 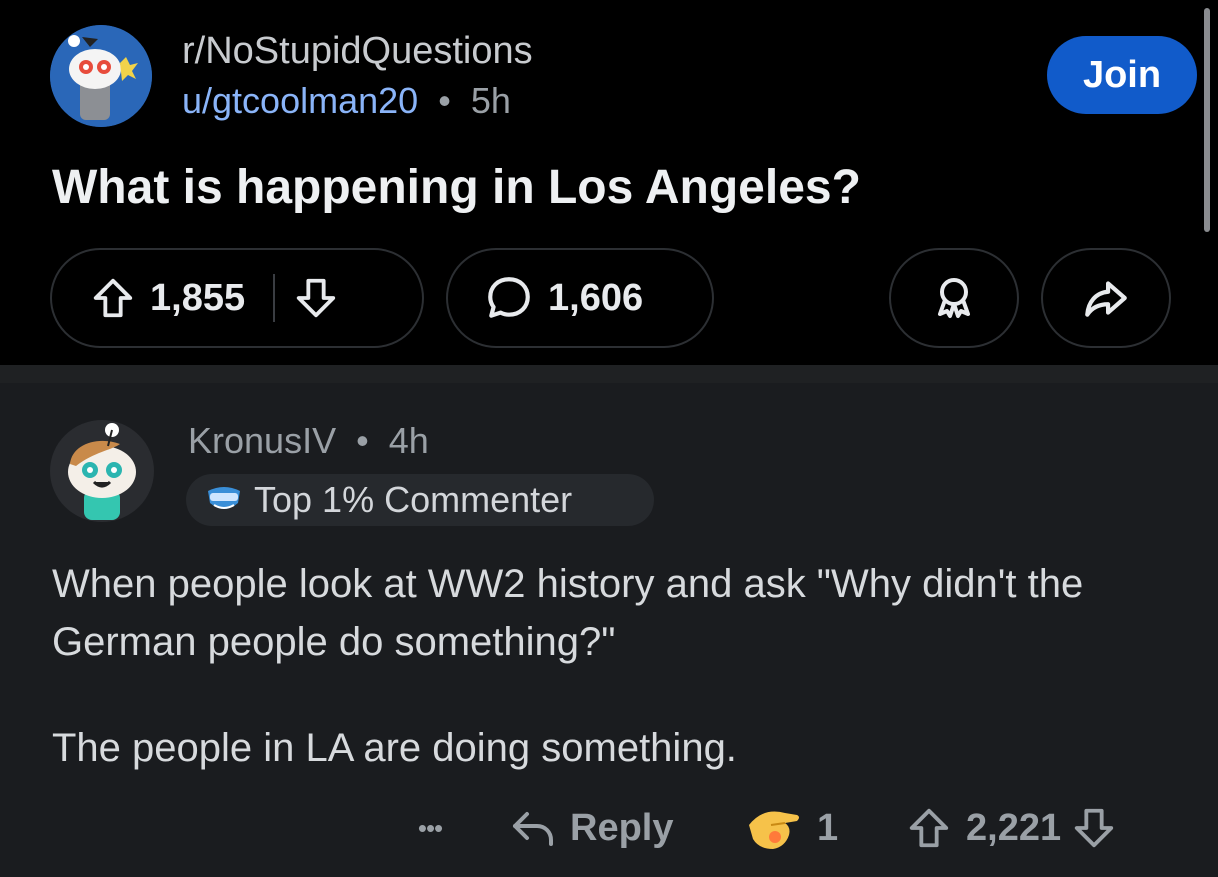 I want to click on subreddit-name: r/NoStupidQuestions, so click(x=357, y=51).